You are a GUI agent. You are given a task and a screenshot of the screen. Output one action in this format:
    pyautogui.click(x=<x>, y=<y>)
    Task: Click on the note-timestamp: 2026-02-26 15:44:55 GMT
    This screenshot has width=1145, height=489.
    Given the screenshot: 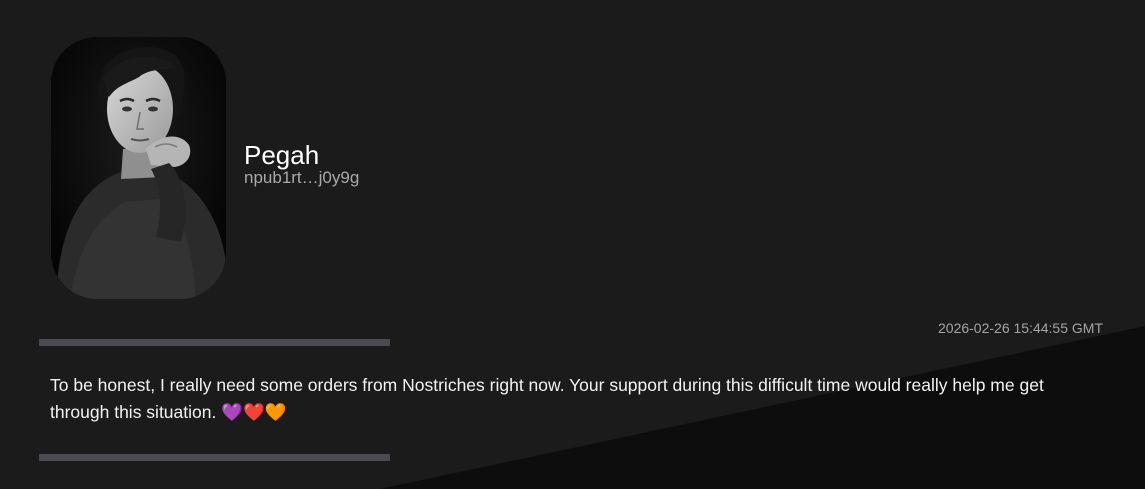 What is the action you would take?
    pyautogui.click(x=1020, y=328)
    